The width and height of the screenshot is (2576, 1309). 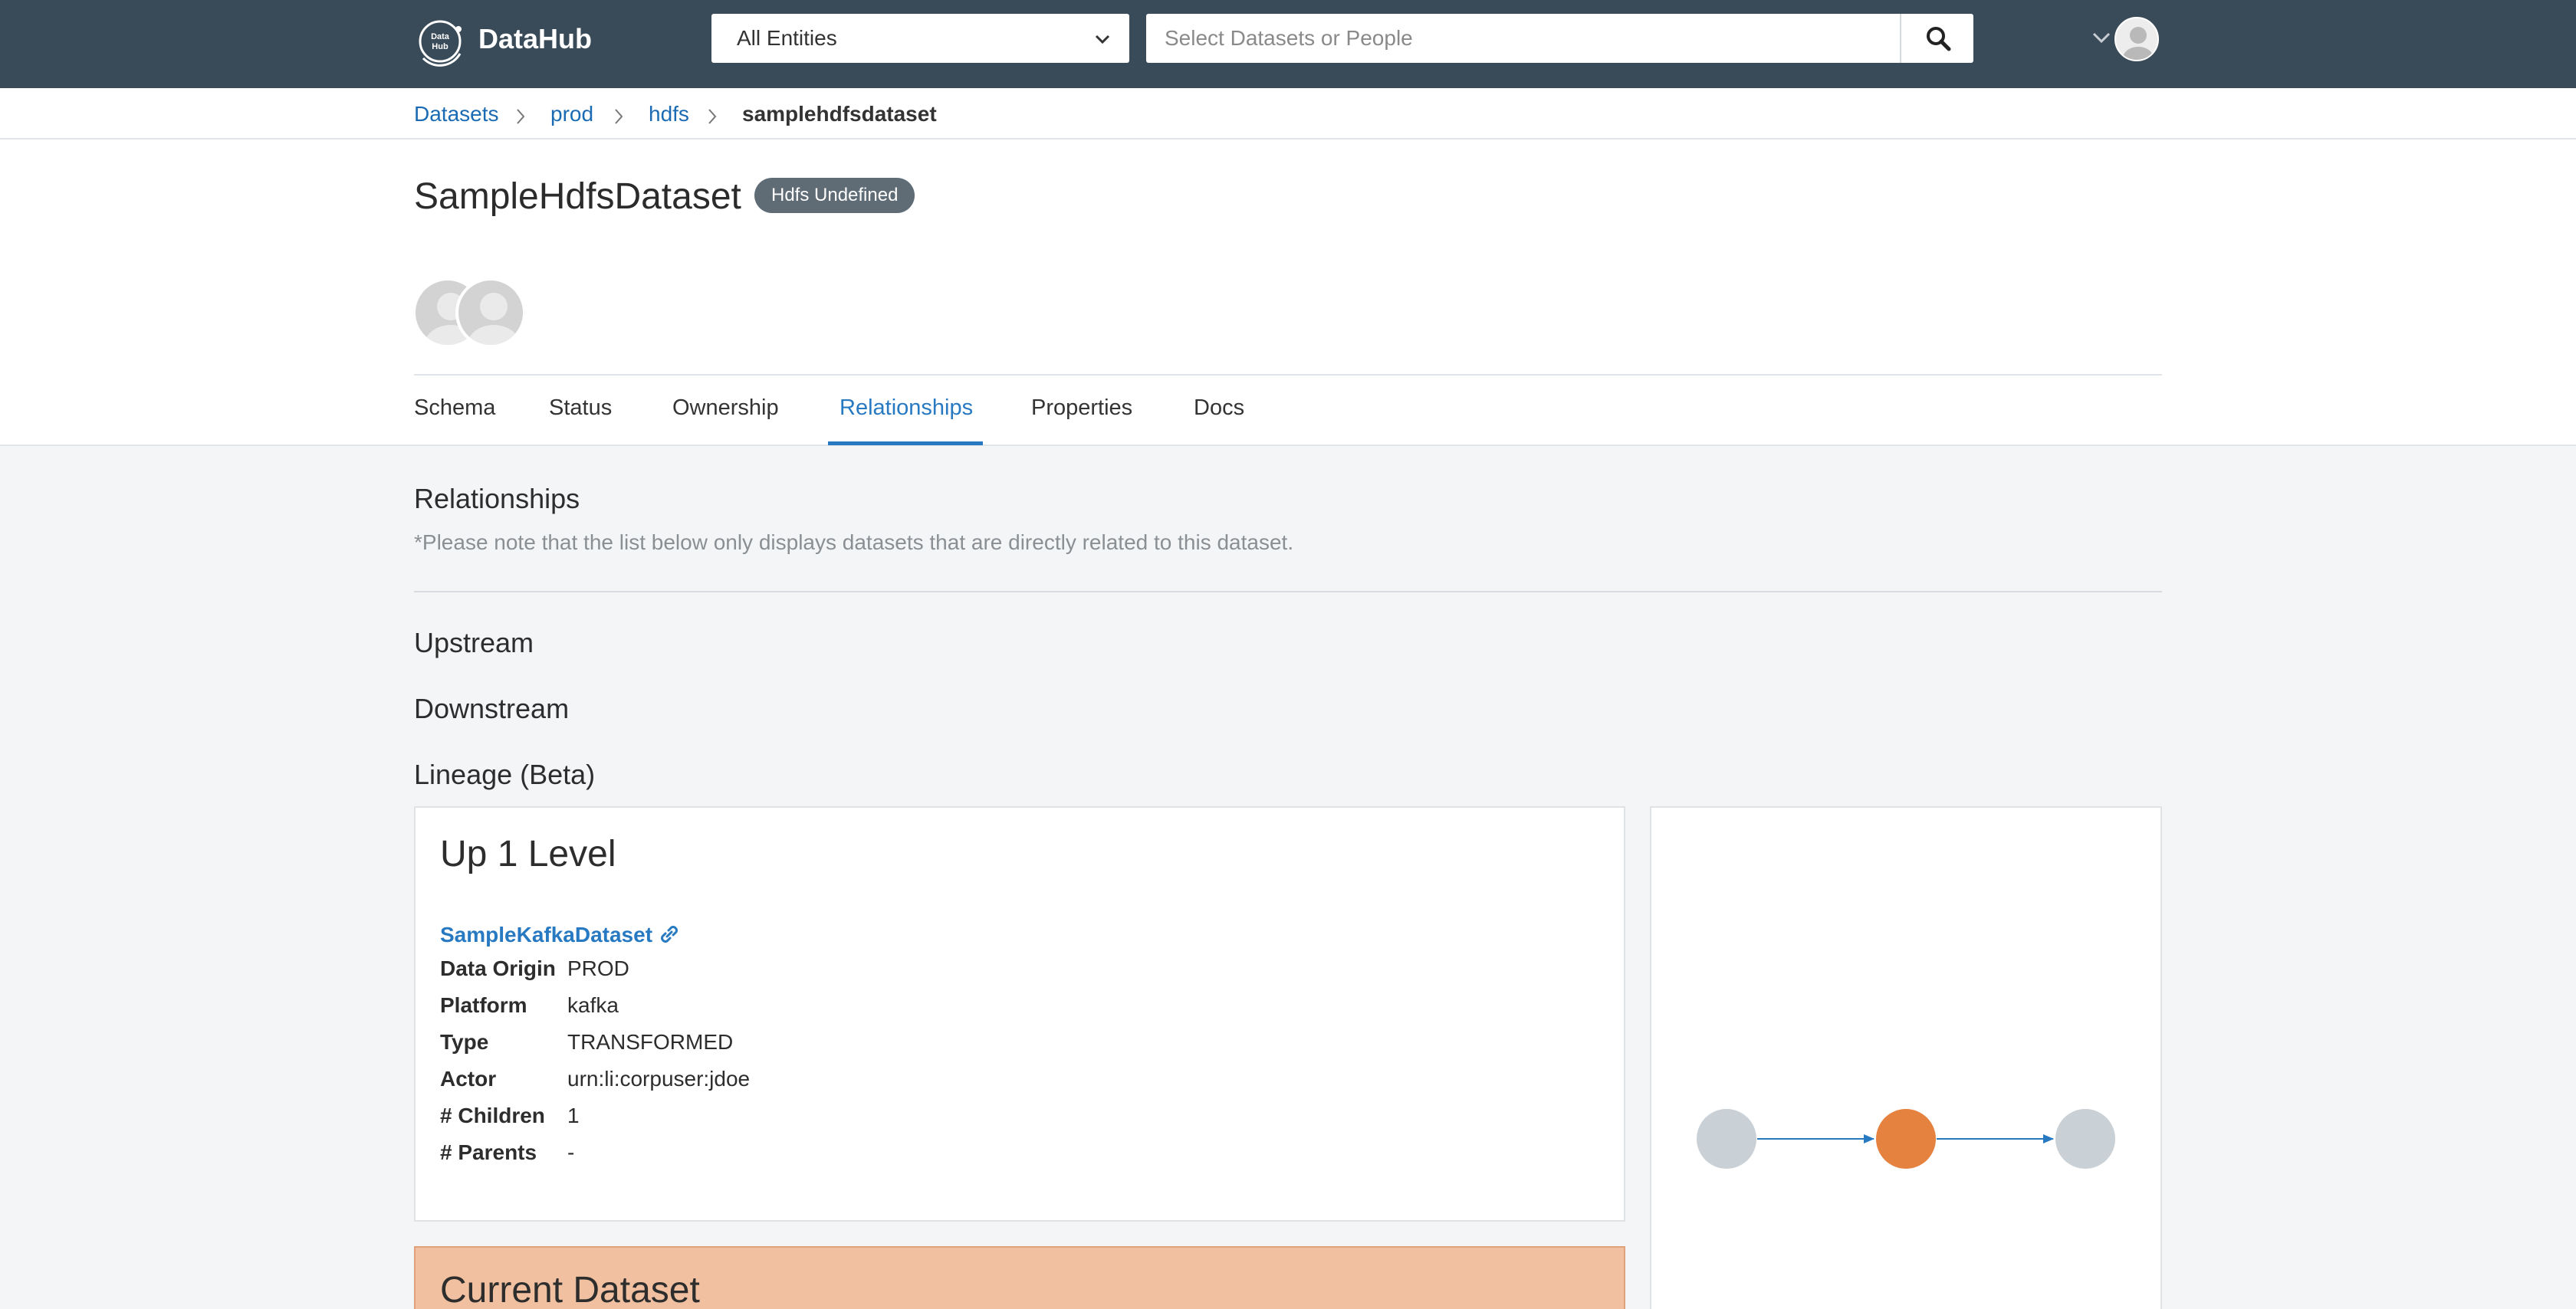 What do you see at coordinates (920, 39) in the screenshot?
I see `entity-type-select: All Entities` at bounding box center [920, 39].